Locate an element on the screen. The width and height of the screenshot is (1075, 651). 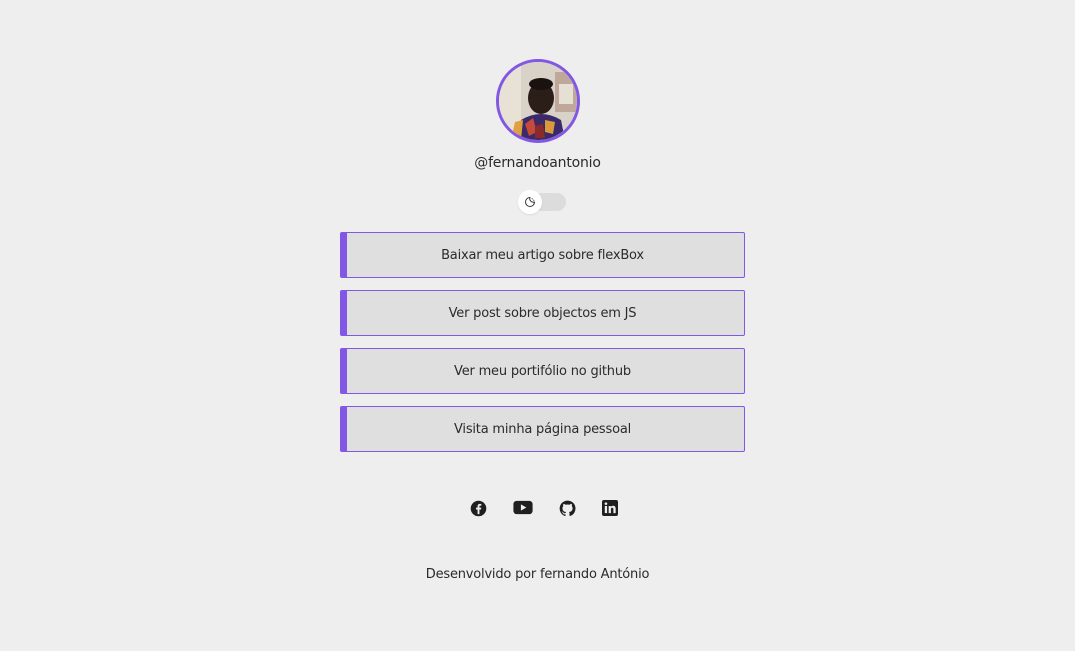
toggle-knob is located at coordinates (530, 202).